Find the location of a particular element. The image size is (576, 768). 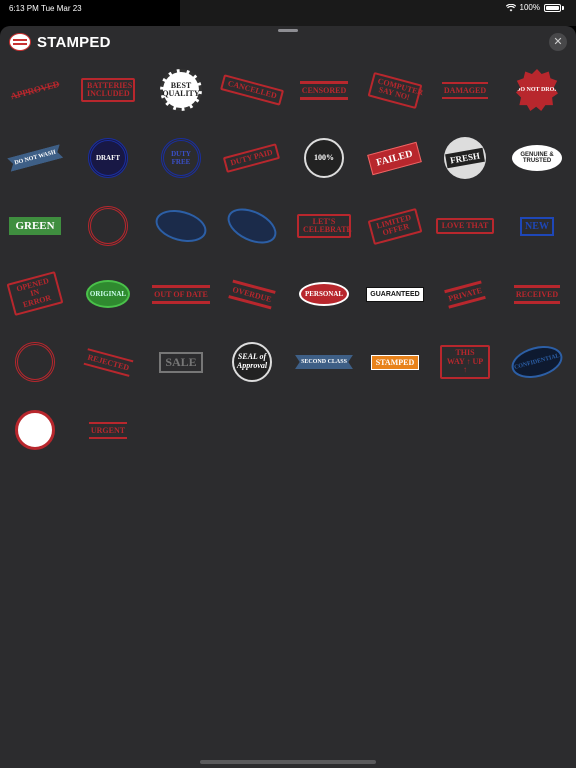

sticker-draft: DRAFT is located at coordinates (108, 158).